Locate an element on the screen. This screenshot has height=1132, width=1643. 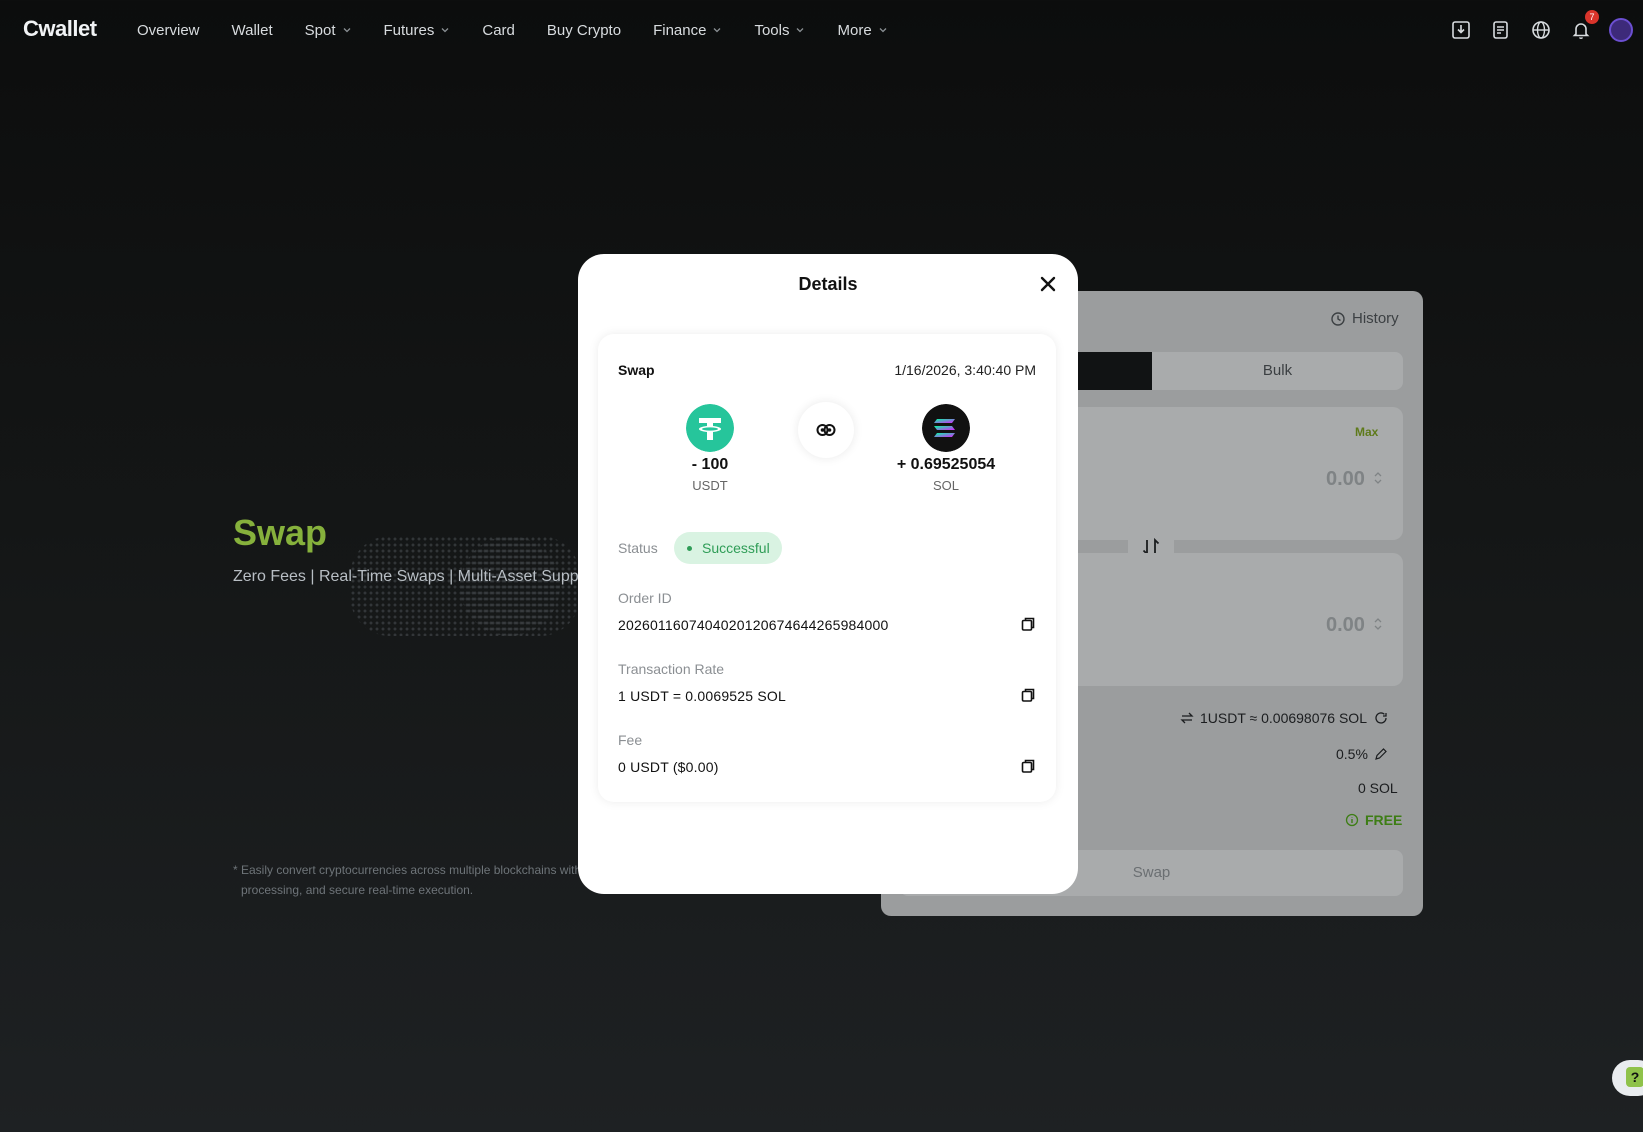
modal-title: Details is located at coordinates (828, 284).